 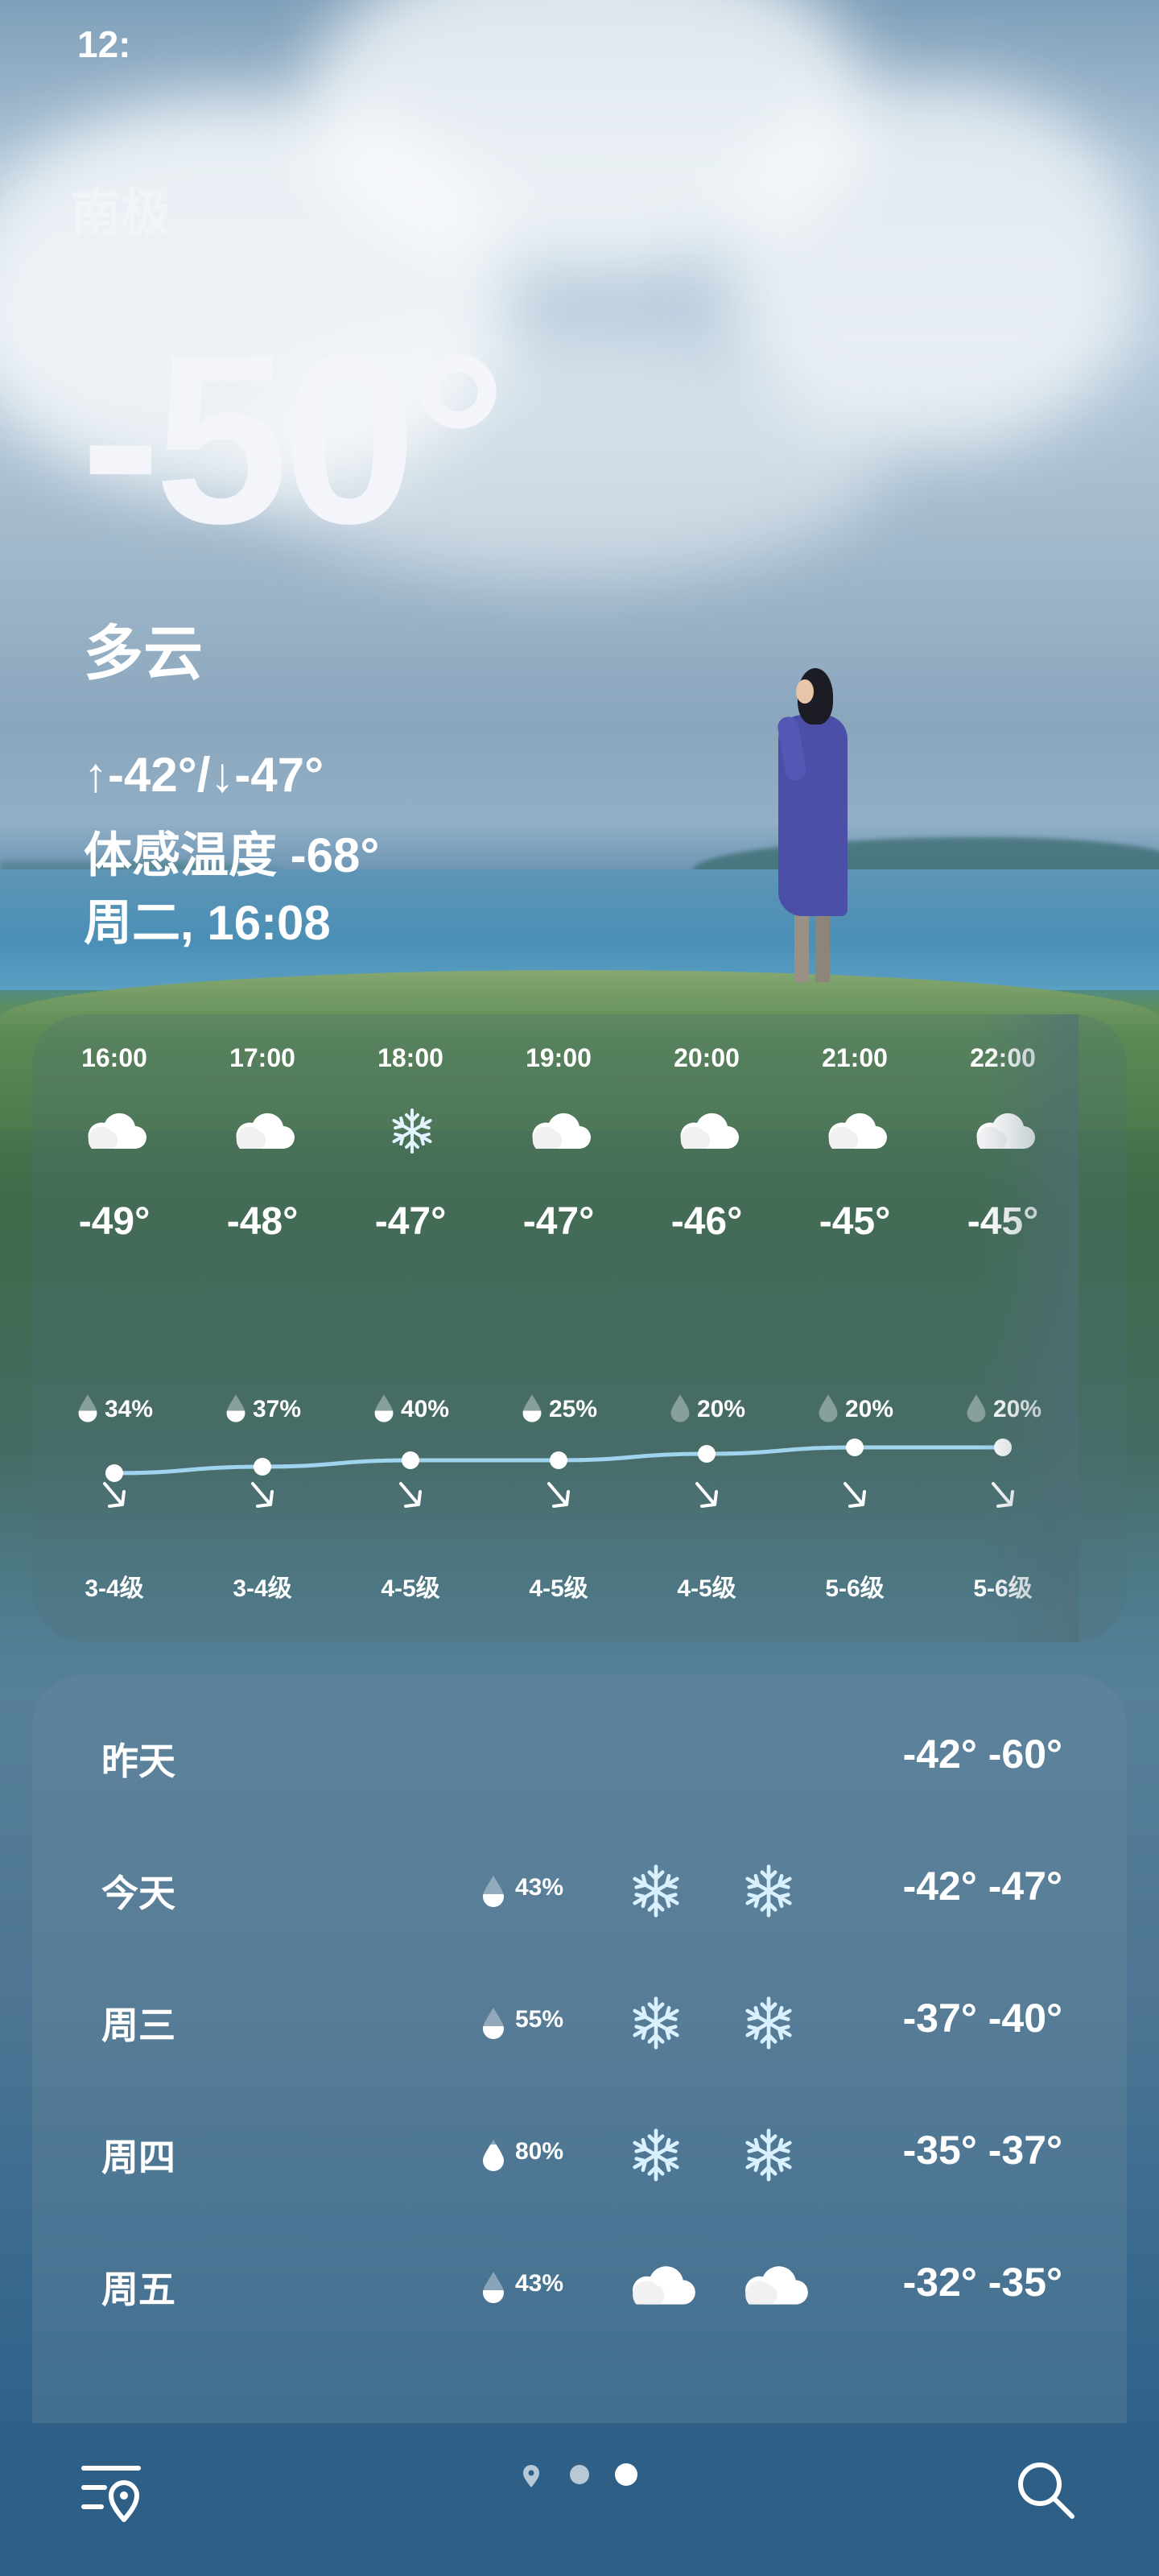 What do you see at coordinates (573, 1409) in the screenshot?
I see `hour-precip-value: 25%` at bounding box center [573, 1409].